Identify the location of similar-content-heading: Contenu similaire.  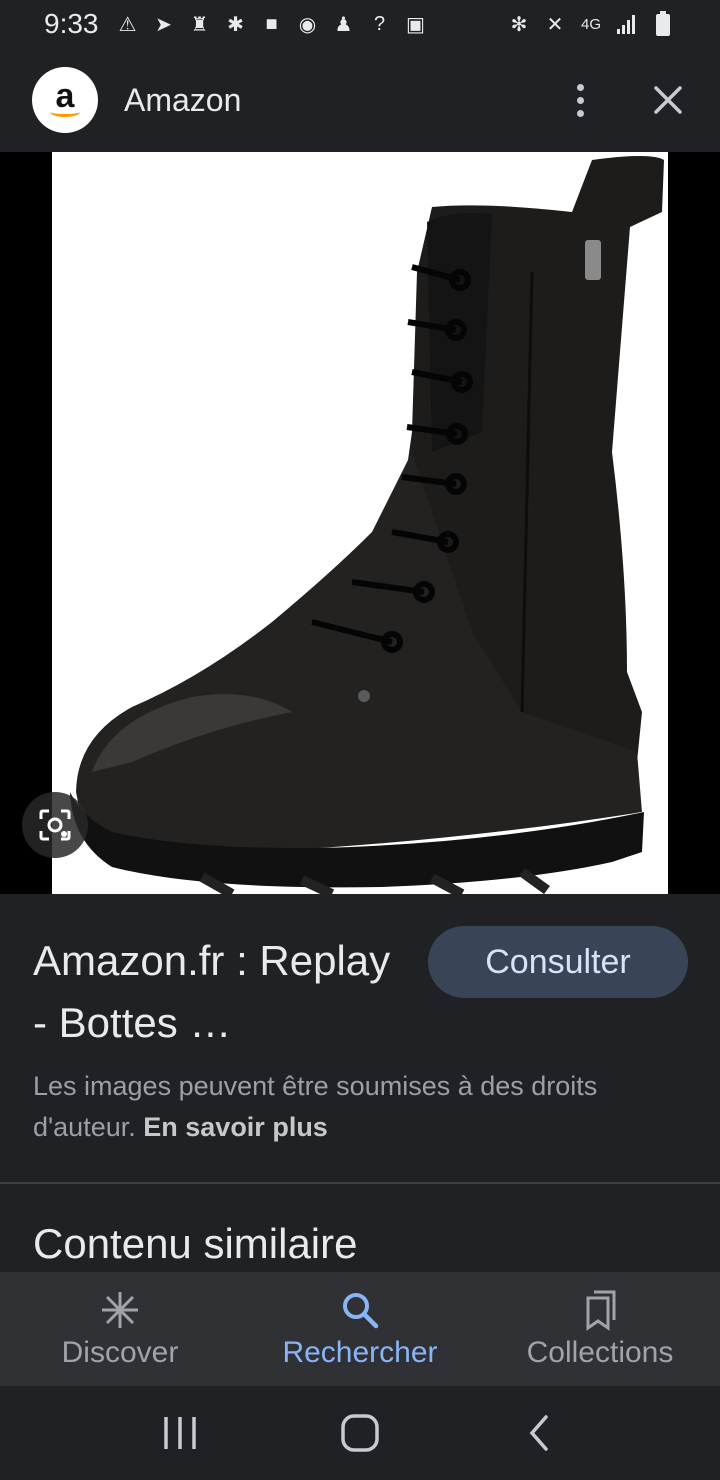
(195, 1243).